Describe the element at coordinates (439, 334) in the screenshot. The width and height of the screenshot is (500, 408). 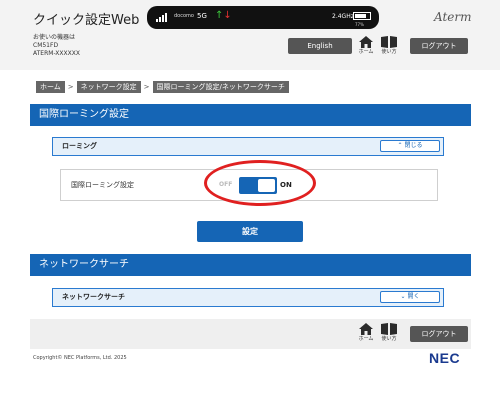
I see `footer-logout-button: ログアウト` at that location.